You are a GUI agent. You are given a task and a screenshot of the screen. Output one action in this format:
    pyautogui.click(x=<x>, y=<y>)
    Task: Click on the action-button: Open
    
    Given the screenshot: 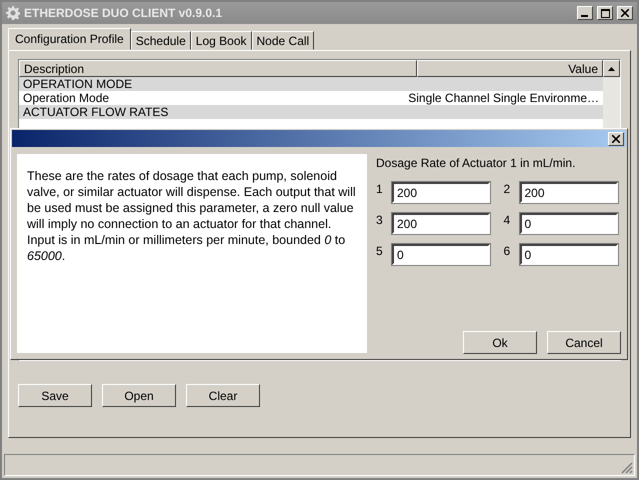 What is the action you would take?
    pyautogui.click(x=139, y=395)
    